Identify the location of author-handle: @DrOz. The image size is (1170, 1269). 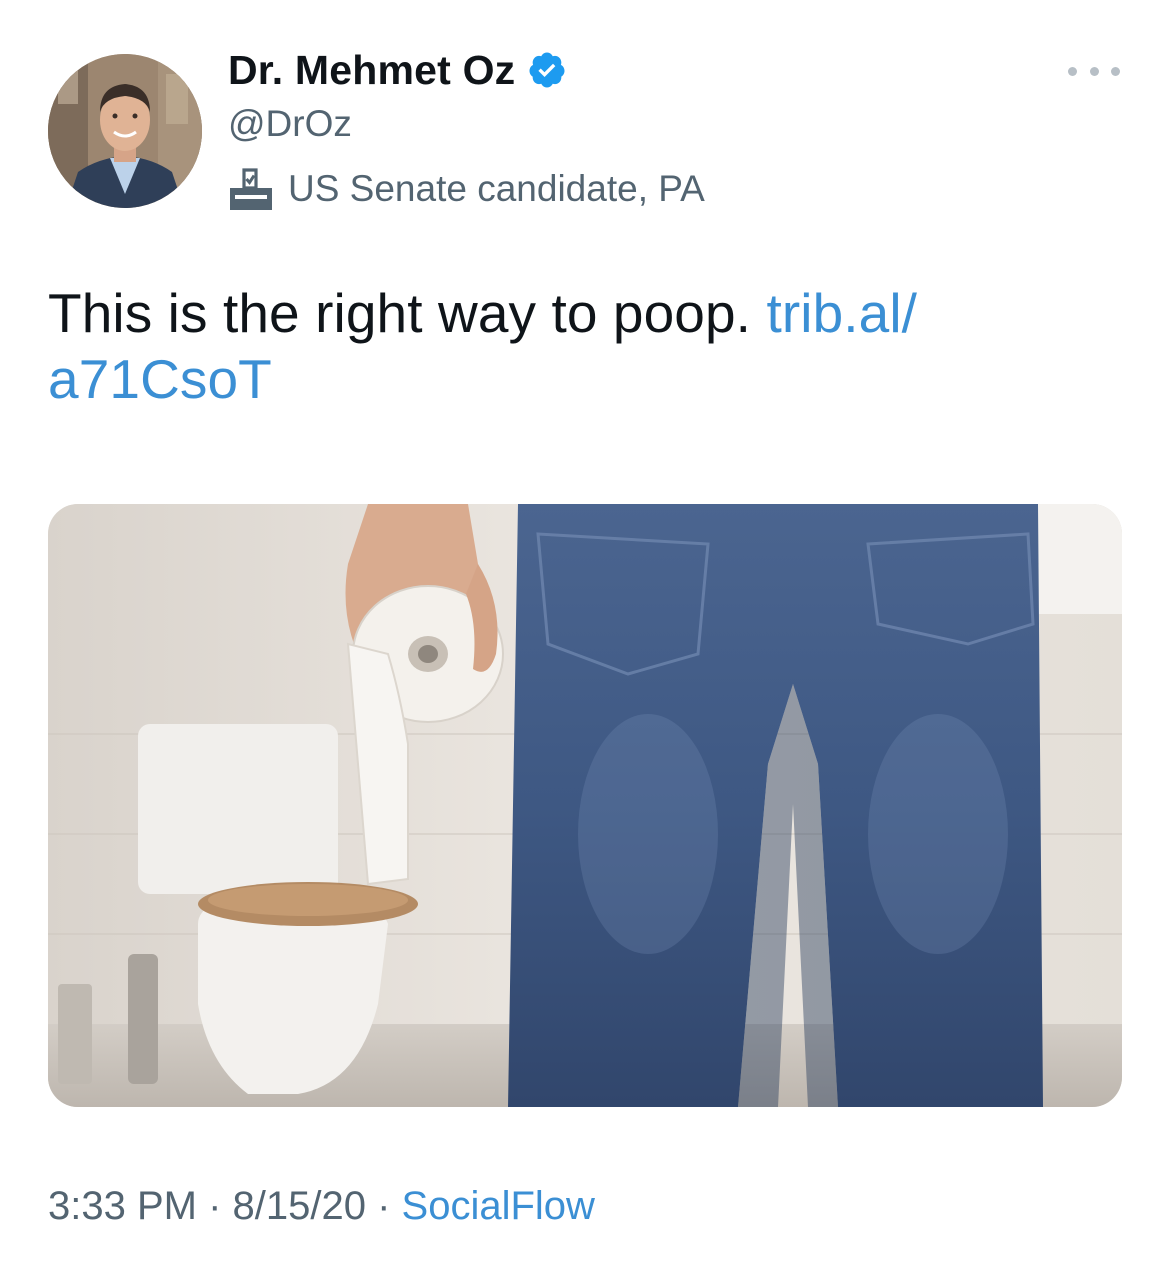
(290, 124).